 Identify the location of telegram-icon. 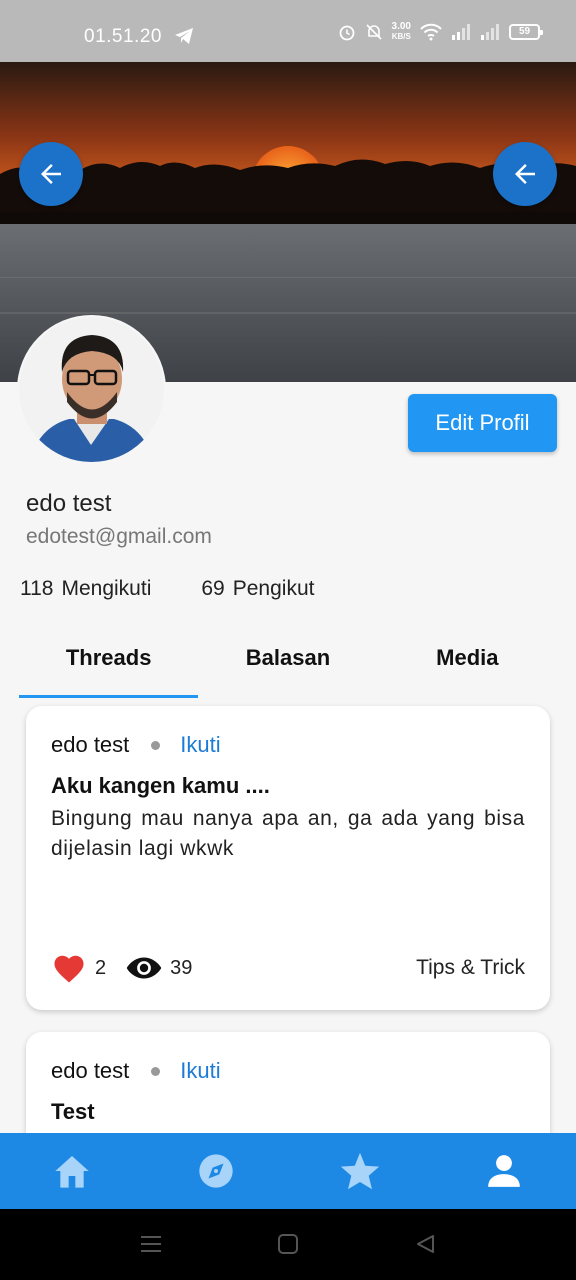
(184, 36).